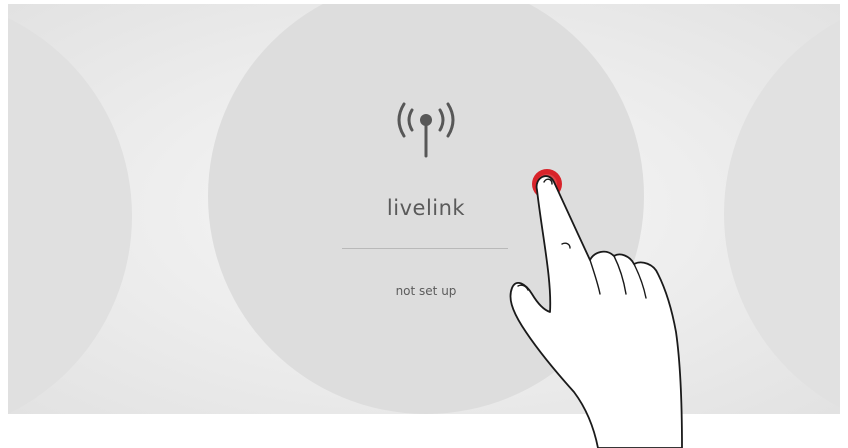 The height and width of the screenshot is (448, 848). Describe the element at coordinates (425, 248) in the screenshot. I see `tile-divider` at that location.